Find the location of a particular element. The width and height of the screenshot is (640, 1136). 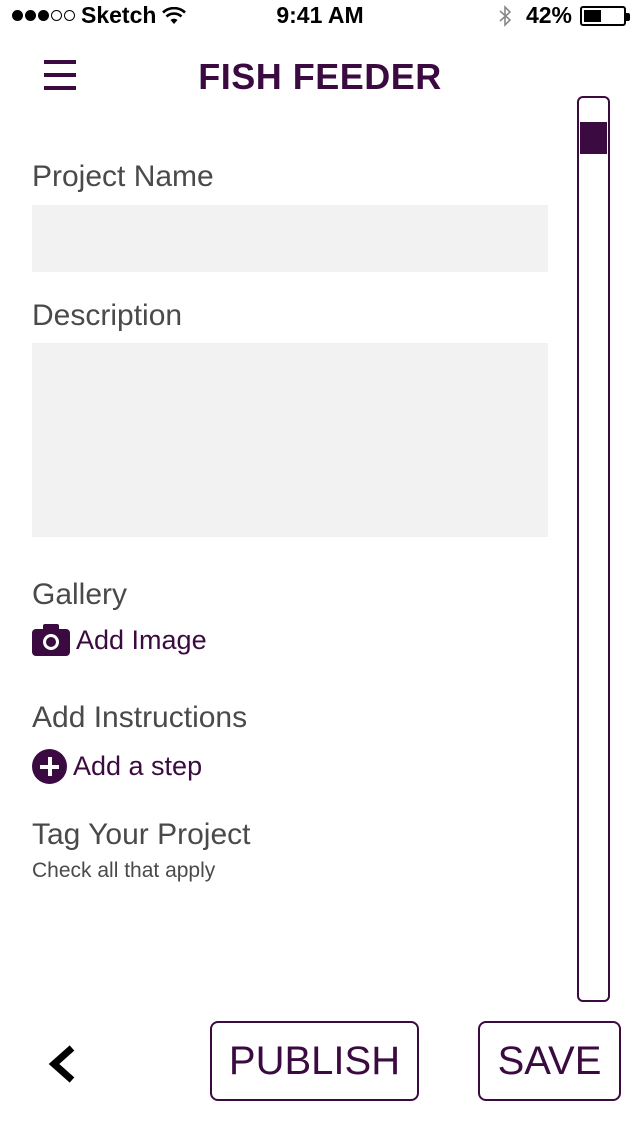

description-textarea is located at coordinates (290, 440).